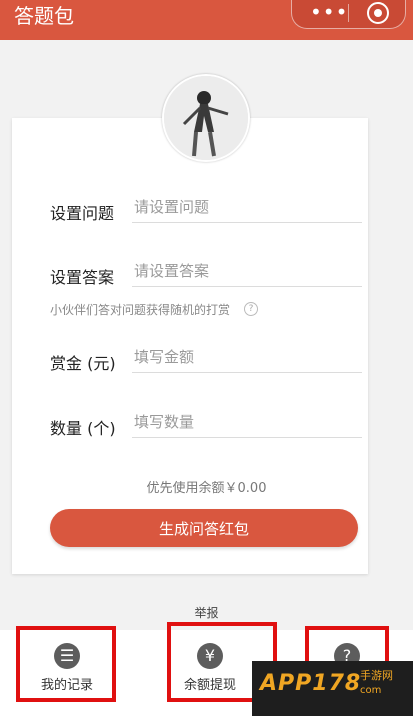 The width and height of the screenshot is (413, 716). Describe the element at coordinates (66, 664) in the screenshot. I see `highlight-box-records` at that location.